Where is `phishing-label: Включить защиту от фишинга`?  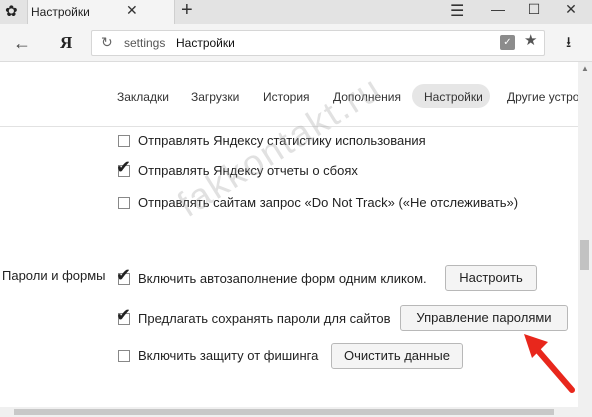
phishing-label: Включить защиту от фишинга is located at coordinates (228, 355).